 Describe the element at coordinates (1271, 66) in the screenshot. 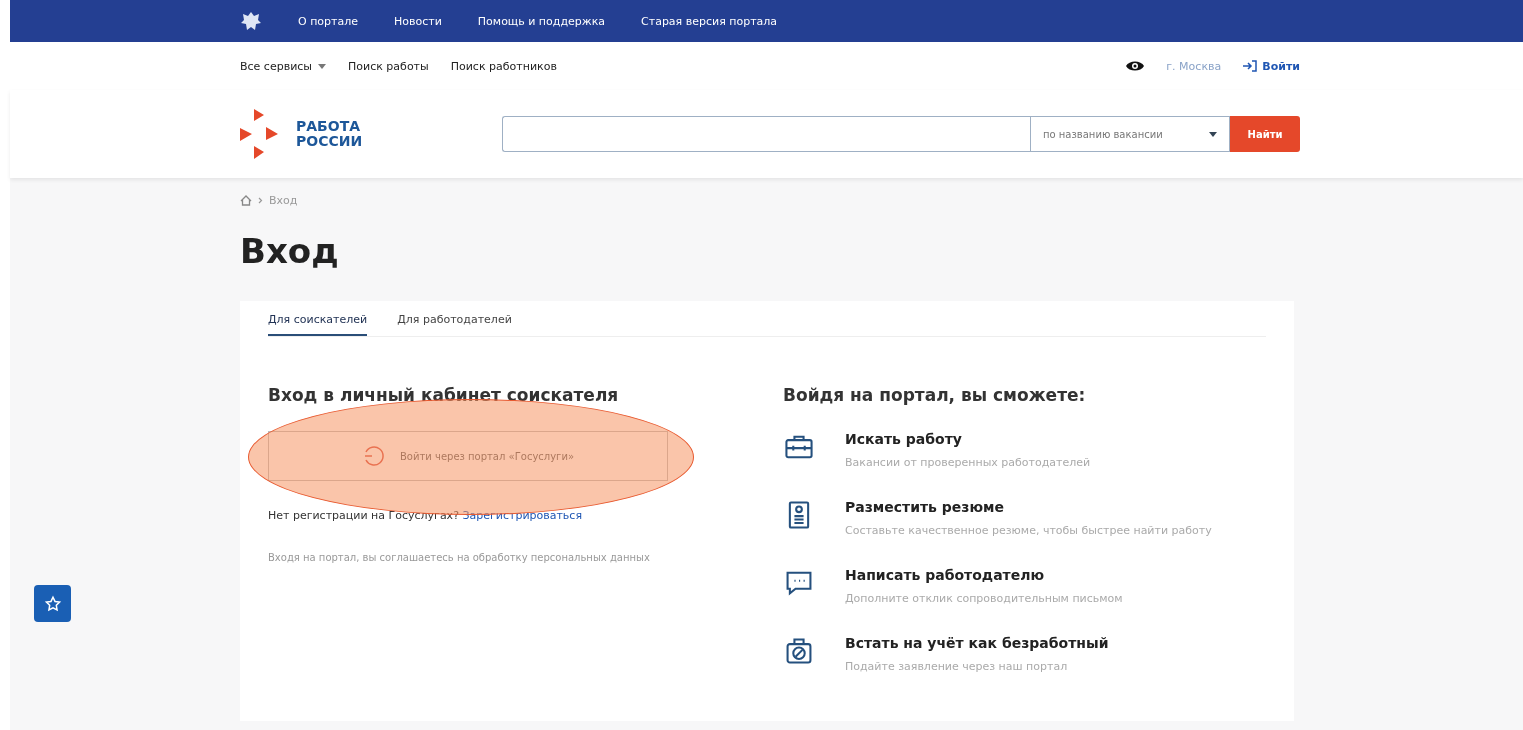

I see `login-link: Войти` at that location.